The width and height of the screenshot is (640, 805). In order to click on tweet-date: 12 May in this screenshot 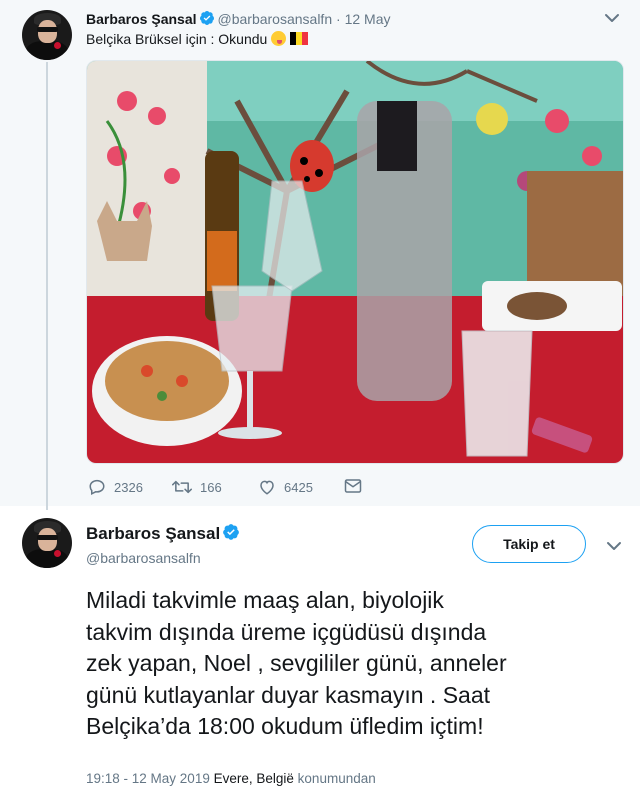, I will do `click(368, 19)`.